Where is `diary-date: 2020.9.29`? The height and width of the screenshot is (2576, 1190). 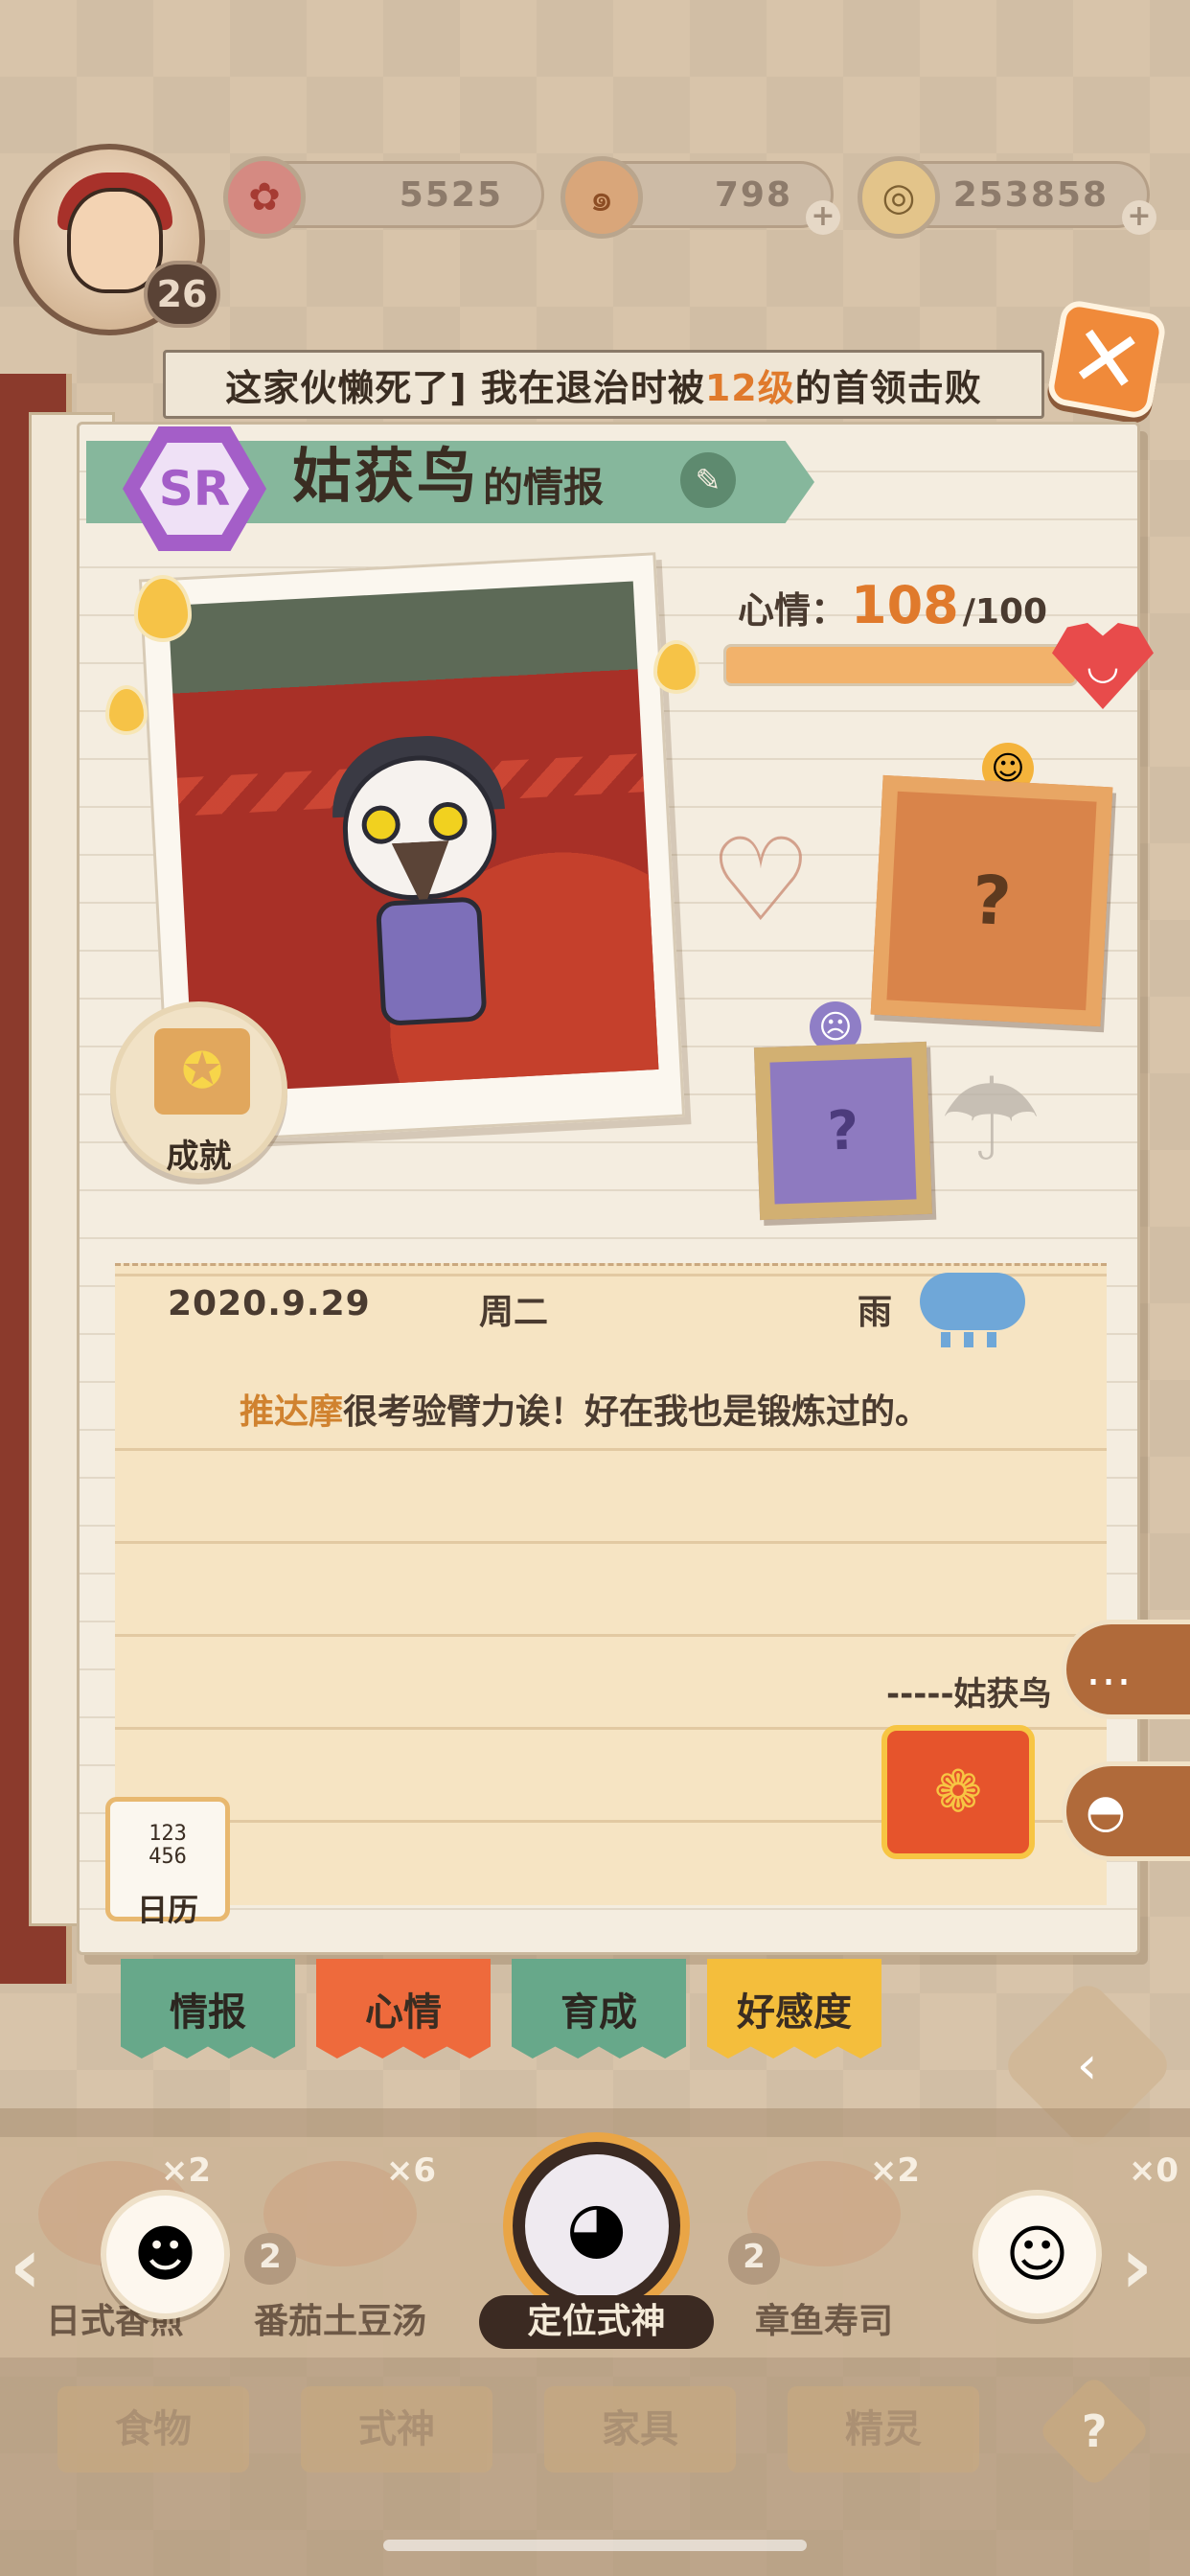 diary-date: 2020.9.29 is located at coordinates (270, 1303).